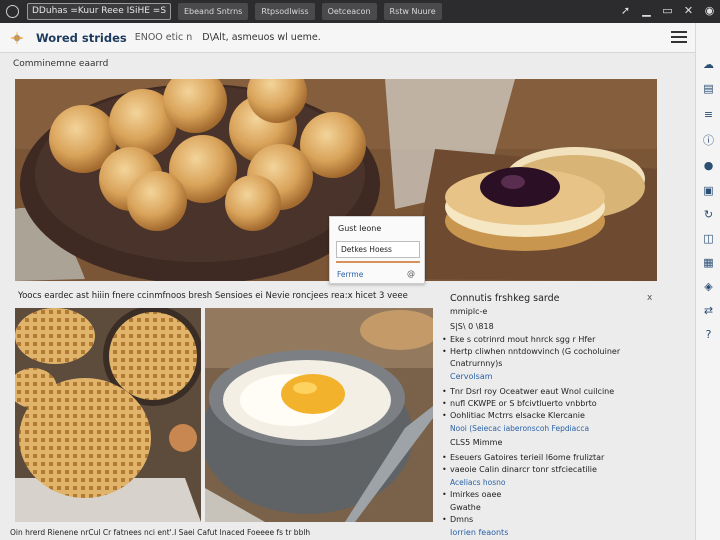 The height and width of the screenshot is (540, 720). I want to click on tab-4: Rstw Nuure, so click(412, 11).